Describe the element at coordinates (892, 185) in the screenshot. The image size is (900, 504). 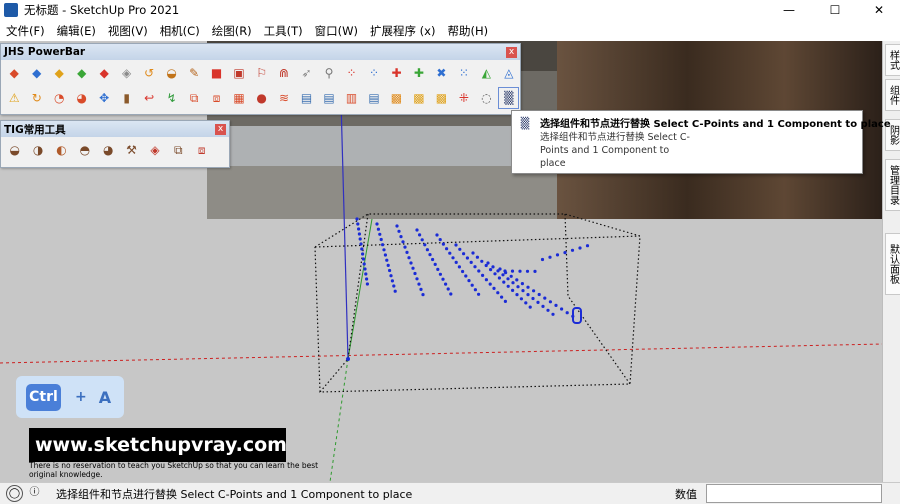
I see `tray-tab-manage: 管理目录` at that location.